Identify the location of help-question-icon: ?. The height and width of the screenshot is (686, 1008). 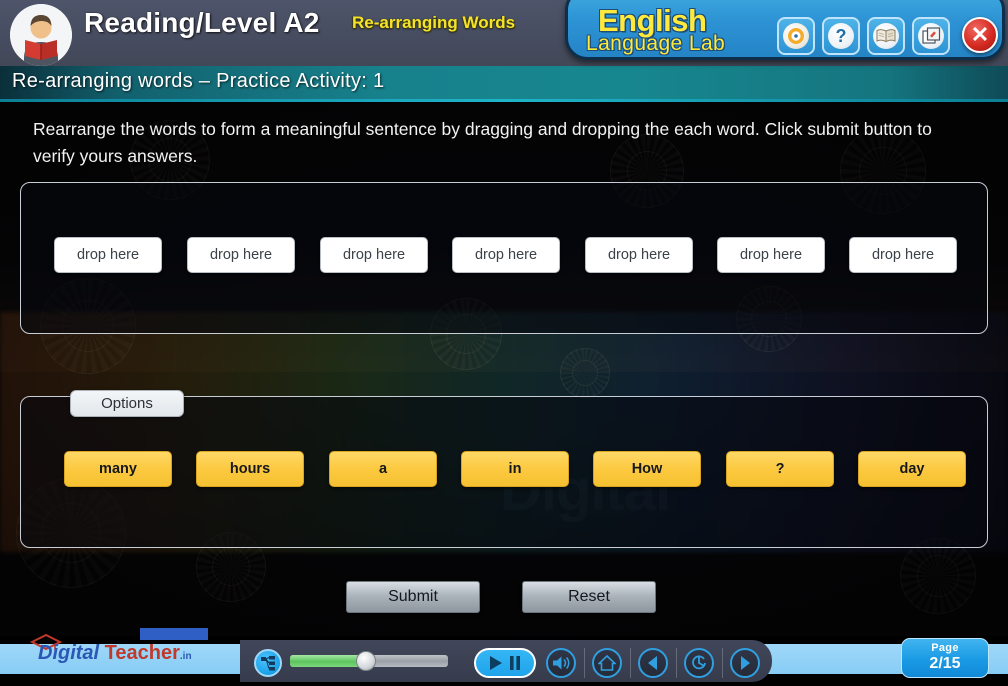
(841, 36).